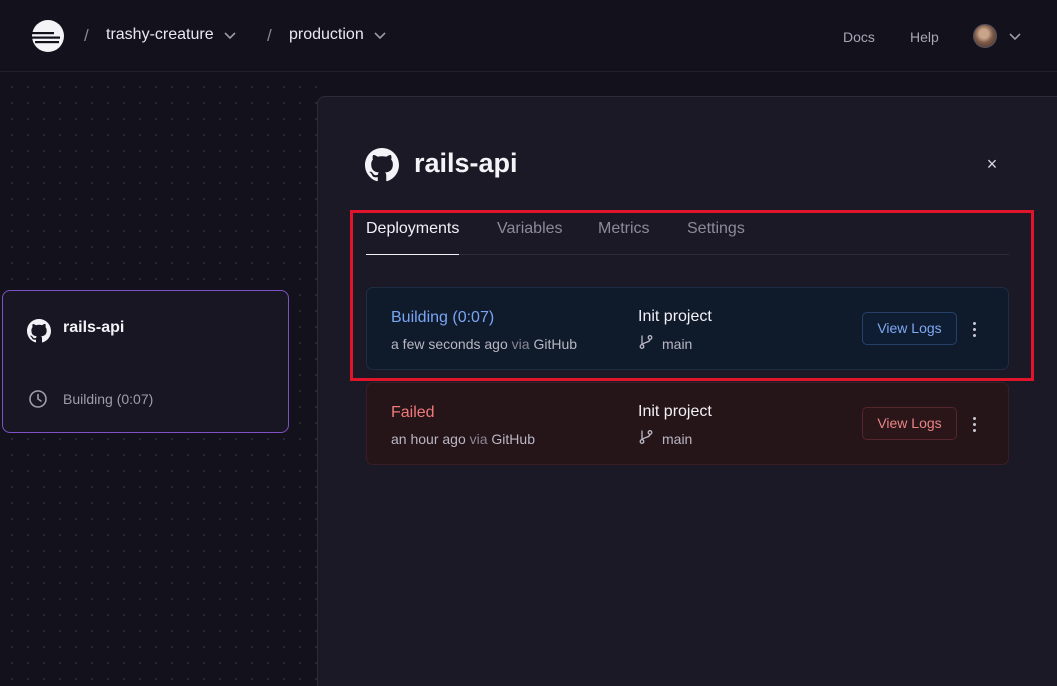 This screenshot has height=686, width=1057. Describe the element at coordinates (716, 237) in the screenshot. I see `tab-settings: Settings` at that location.